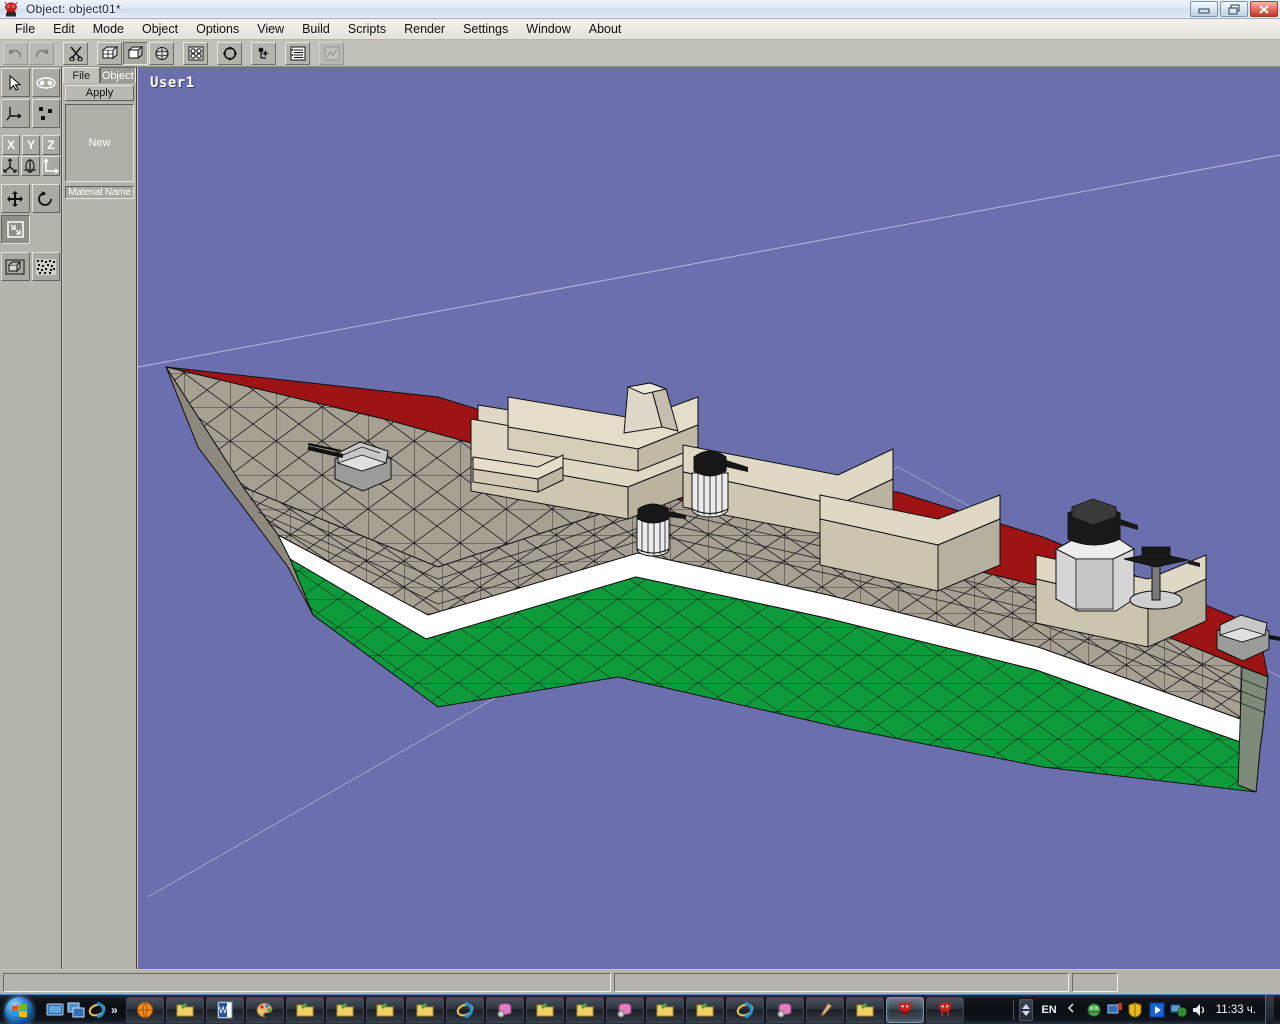 The height and width of the screenshot is (1024, 1280). What do you see at coordinates (144, 1009) in the screenshot?
I see `taskbtn-orange-globe` at bounding box center [144, 1009].